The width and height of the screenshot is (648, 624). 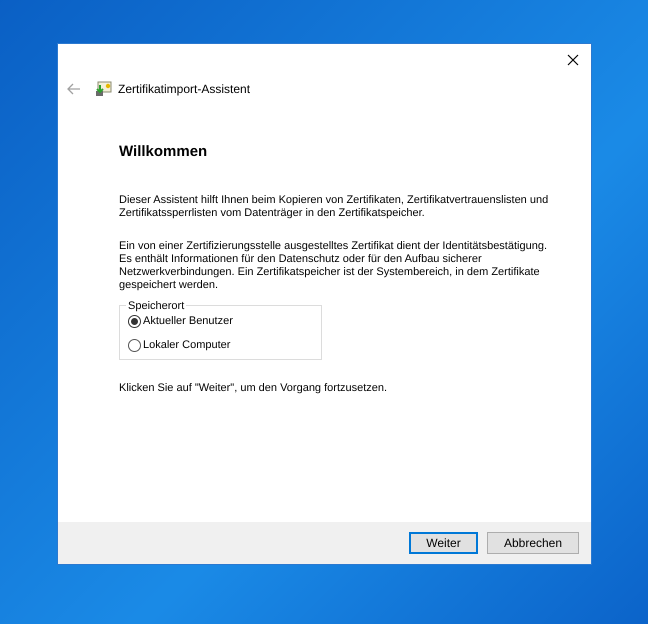 I want to click on back-arrow-icon, so click(x=74, y=89).